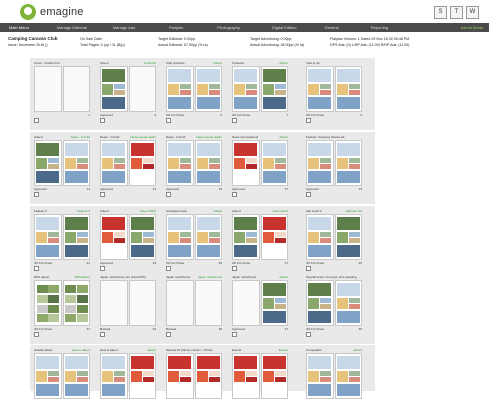 The image size is (489, 414). I want to click on spread-card: Campsite travel Advert OK For Press 25, so click(194, 242).